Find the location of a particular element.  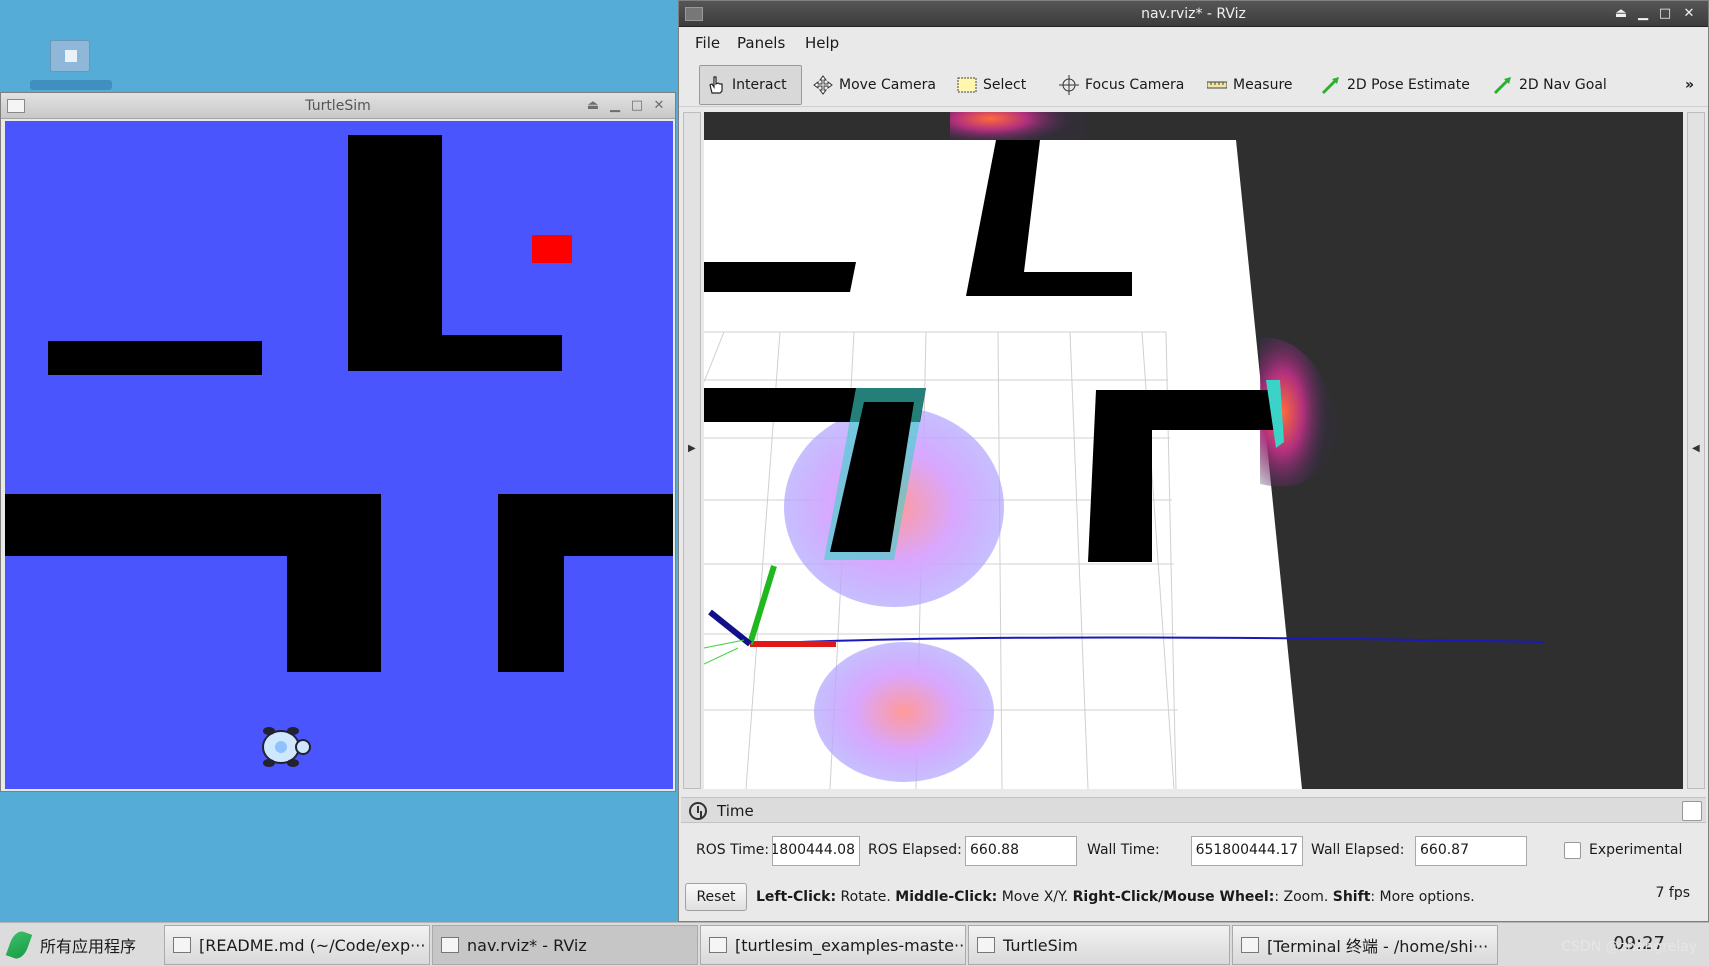

turtle-icon is located at coordinates (286, 747).